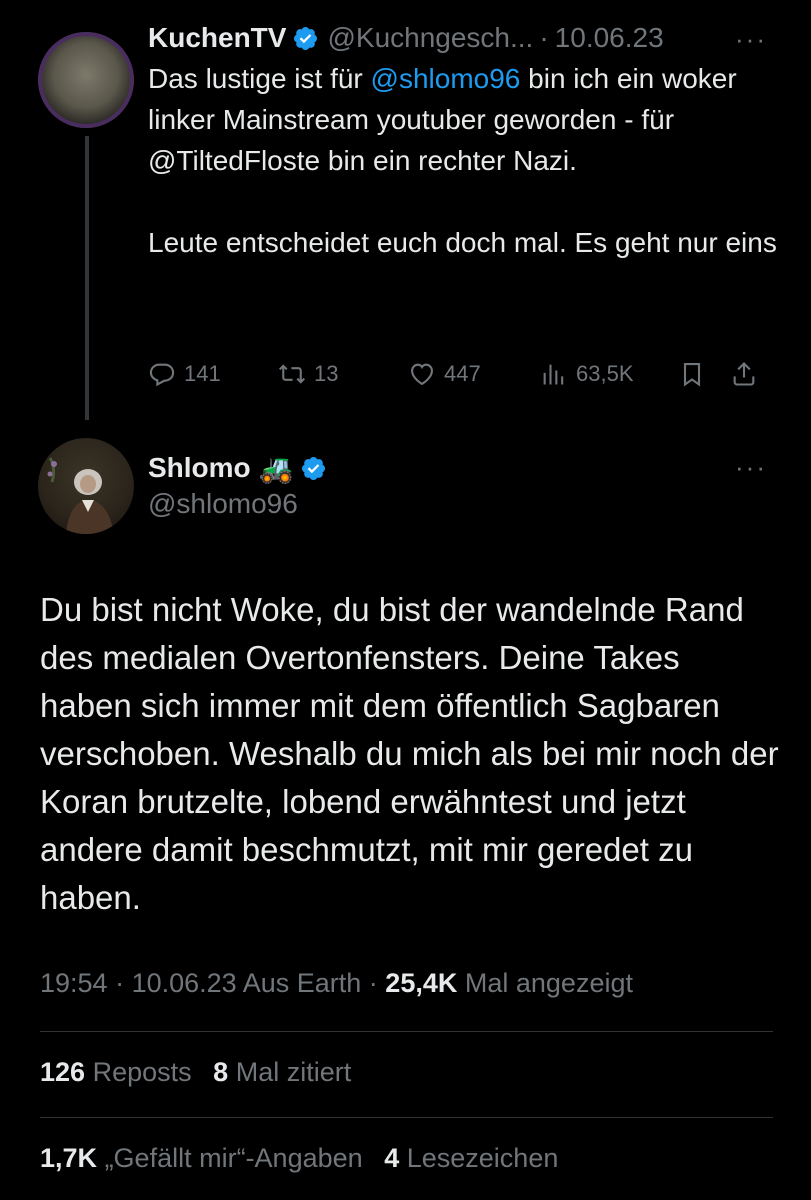 The width and height of the screenshot is (811, 1200). I want to click on tweet2-views-label: Mal angezeigt, so click(548, 983).